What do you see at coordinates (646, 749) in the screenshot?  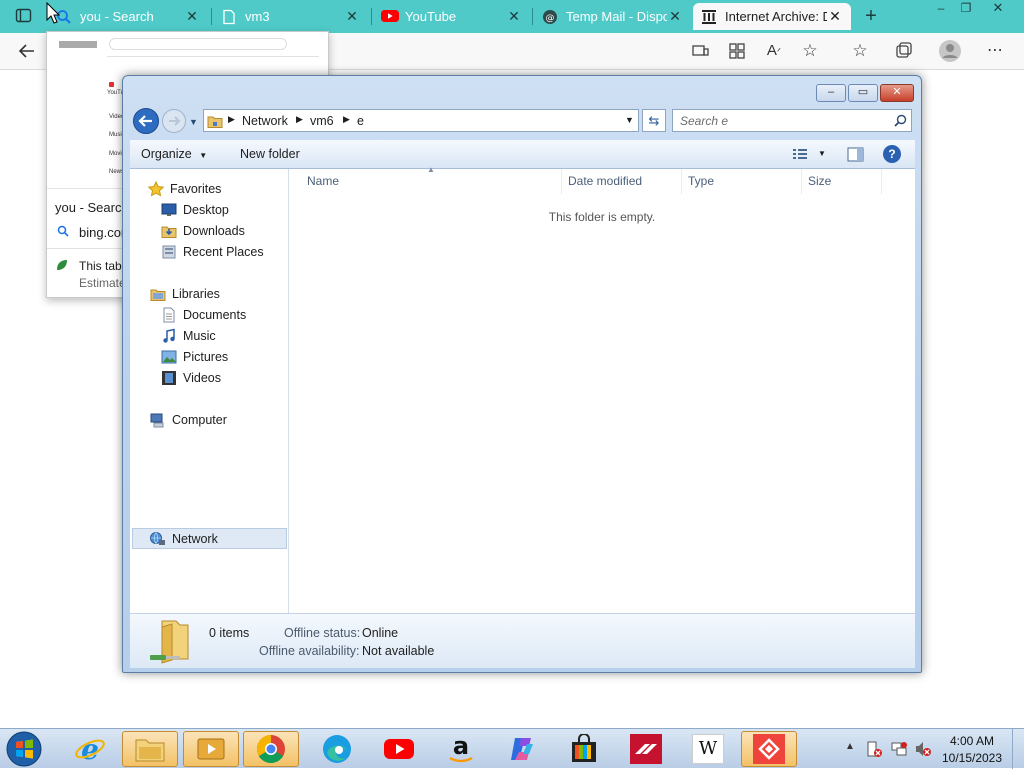 I see `taskbar-bank-of-america` at bounding box center [646, 749].